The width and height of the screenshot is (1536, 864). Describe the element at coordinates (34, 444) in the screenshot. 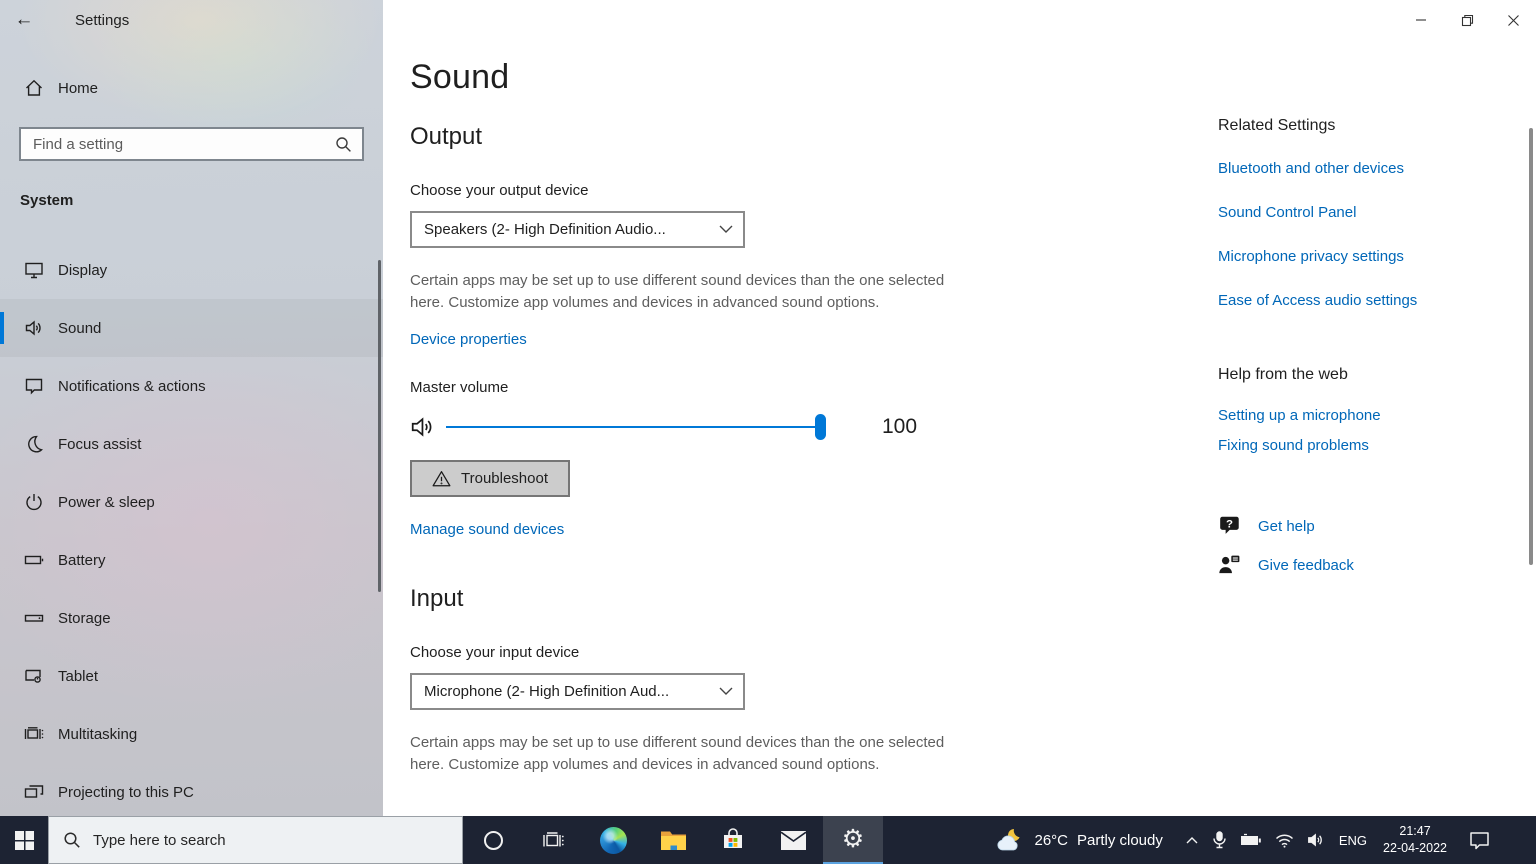

I see `moon-icon` at that location.